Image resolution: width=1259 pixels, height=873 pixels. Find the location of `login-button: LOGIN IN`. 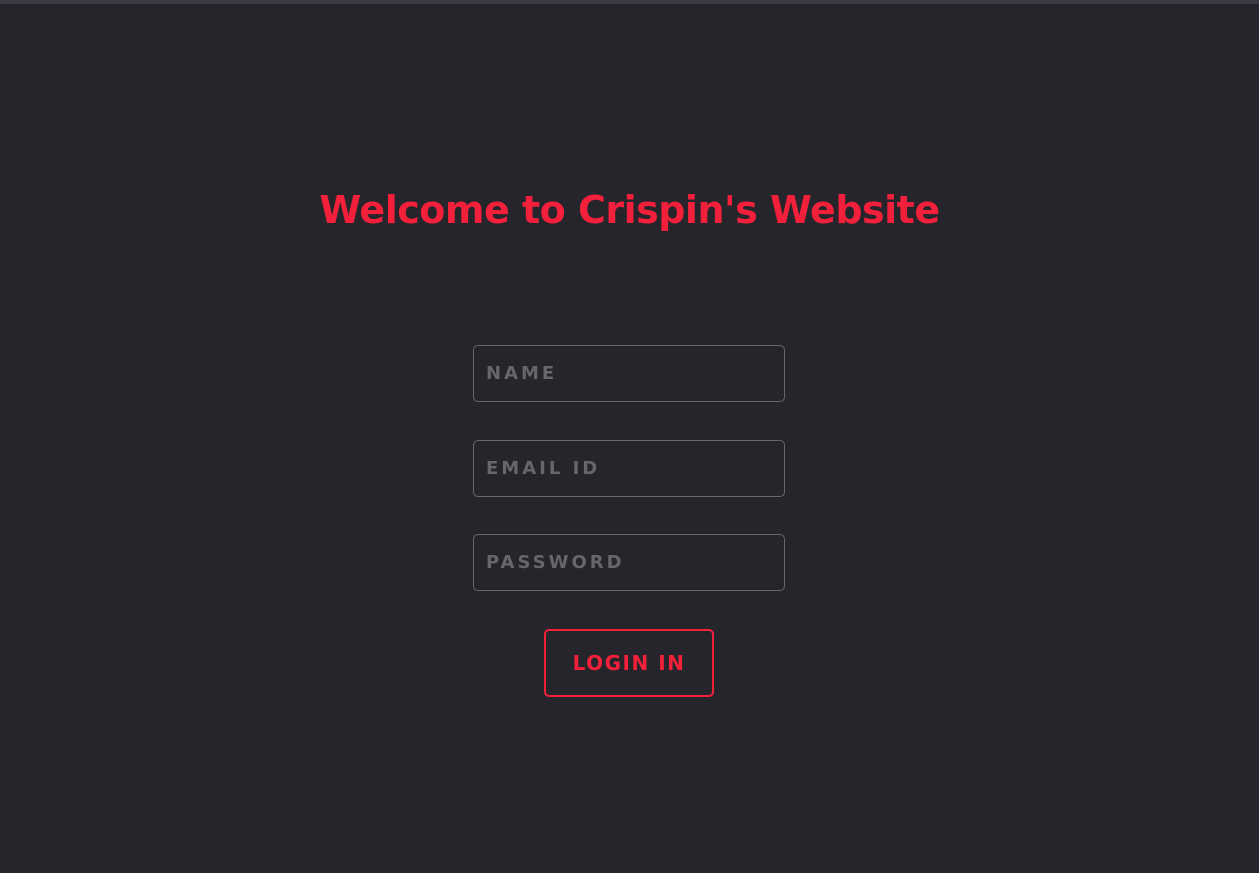

login-button: LOGIN IN is located at coordinates (629, 663).